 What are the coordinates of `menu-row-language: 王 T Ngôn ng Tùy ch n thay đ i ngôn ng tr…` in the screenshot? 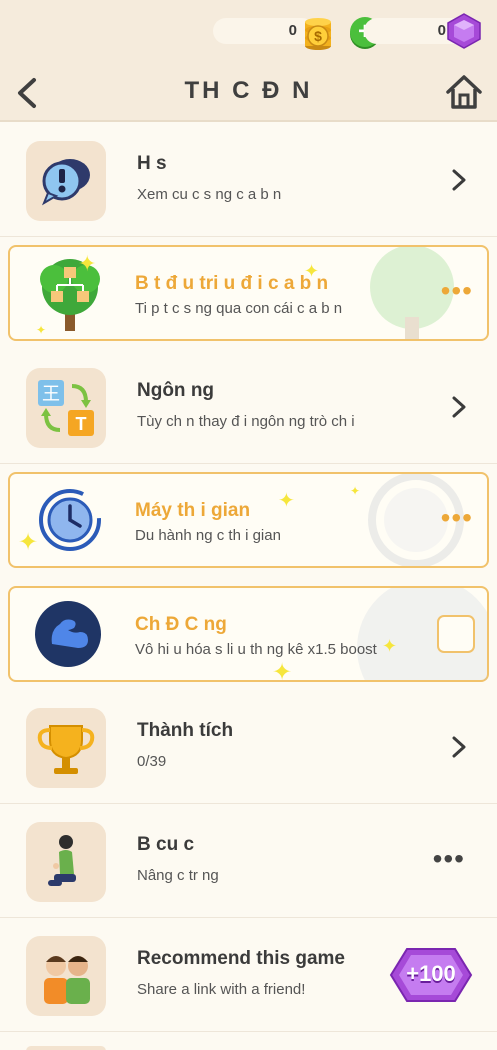 It's located at (248, 407).